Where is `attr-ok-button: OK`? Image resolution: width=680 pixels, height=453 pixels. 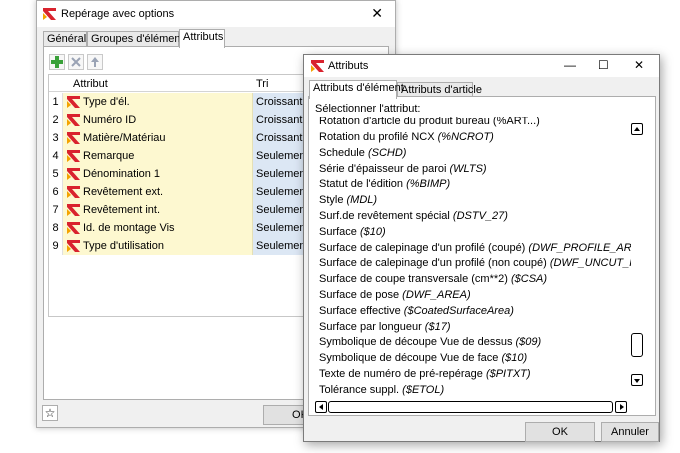
attr-ok-button: OK is located at coordinates (560, 432).